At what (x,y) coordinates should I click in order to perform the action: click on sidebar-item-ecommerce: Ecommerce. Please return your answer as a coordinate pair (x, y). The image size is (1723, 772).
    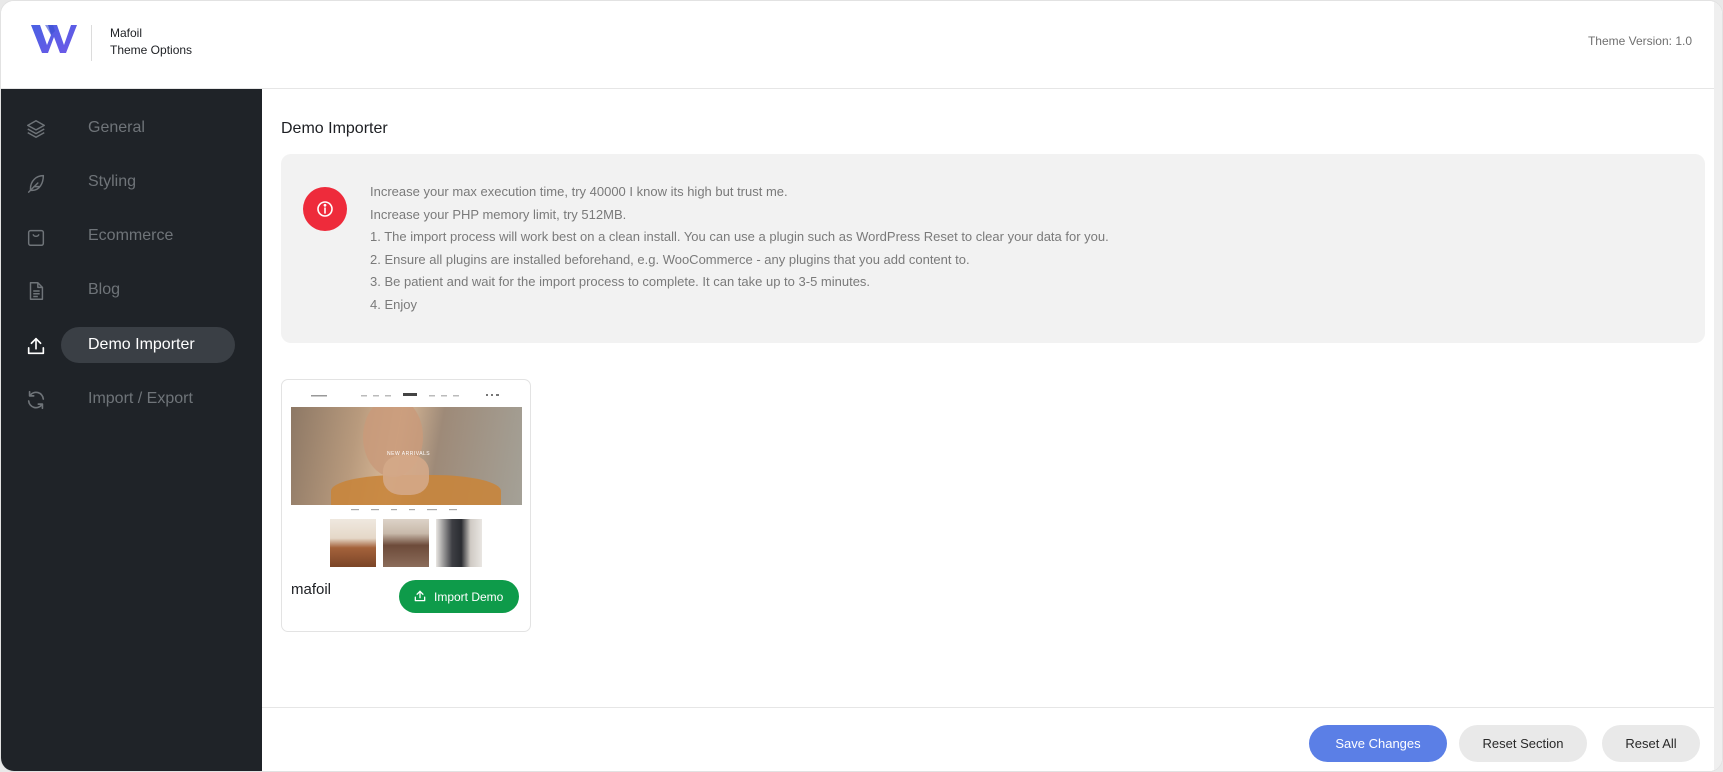
    Looking at the image, I should click on (131, 236).